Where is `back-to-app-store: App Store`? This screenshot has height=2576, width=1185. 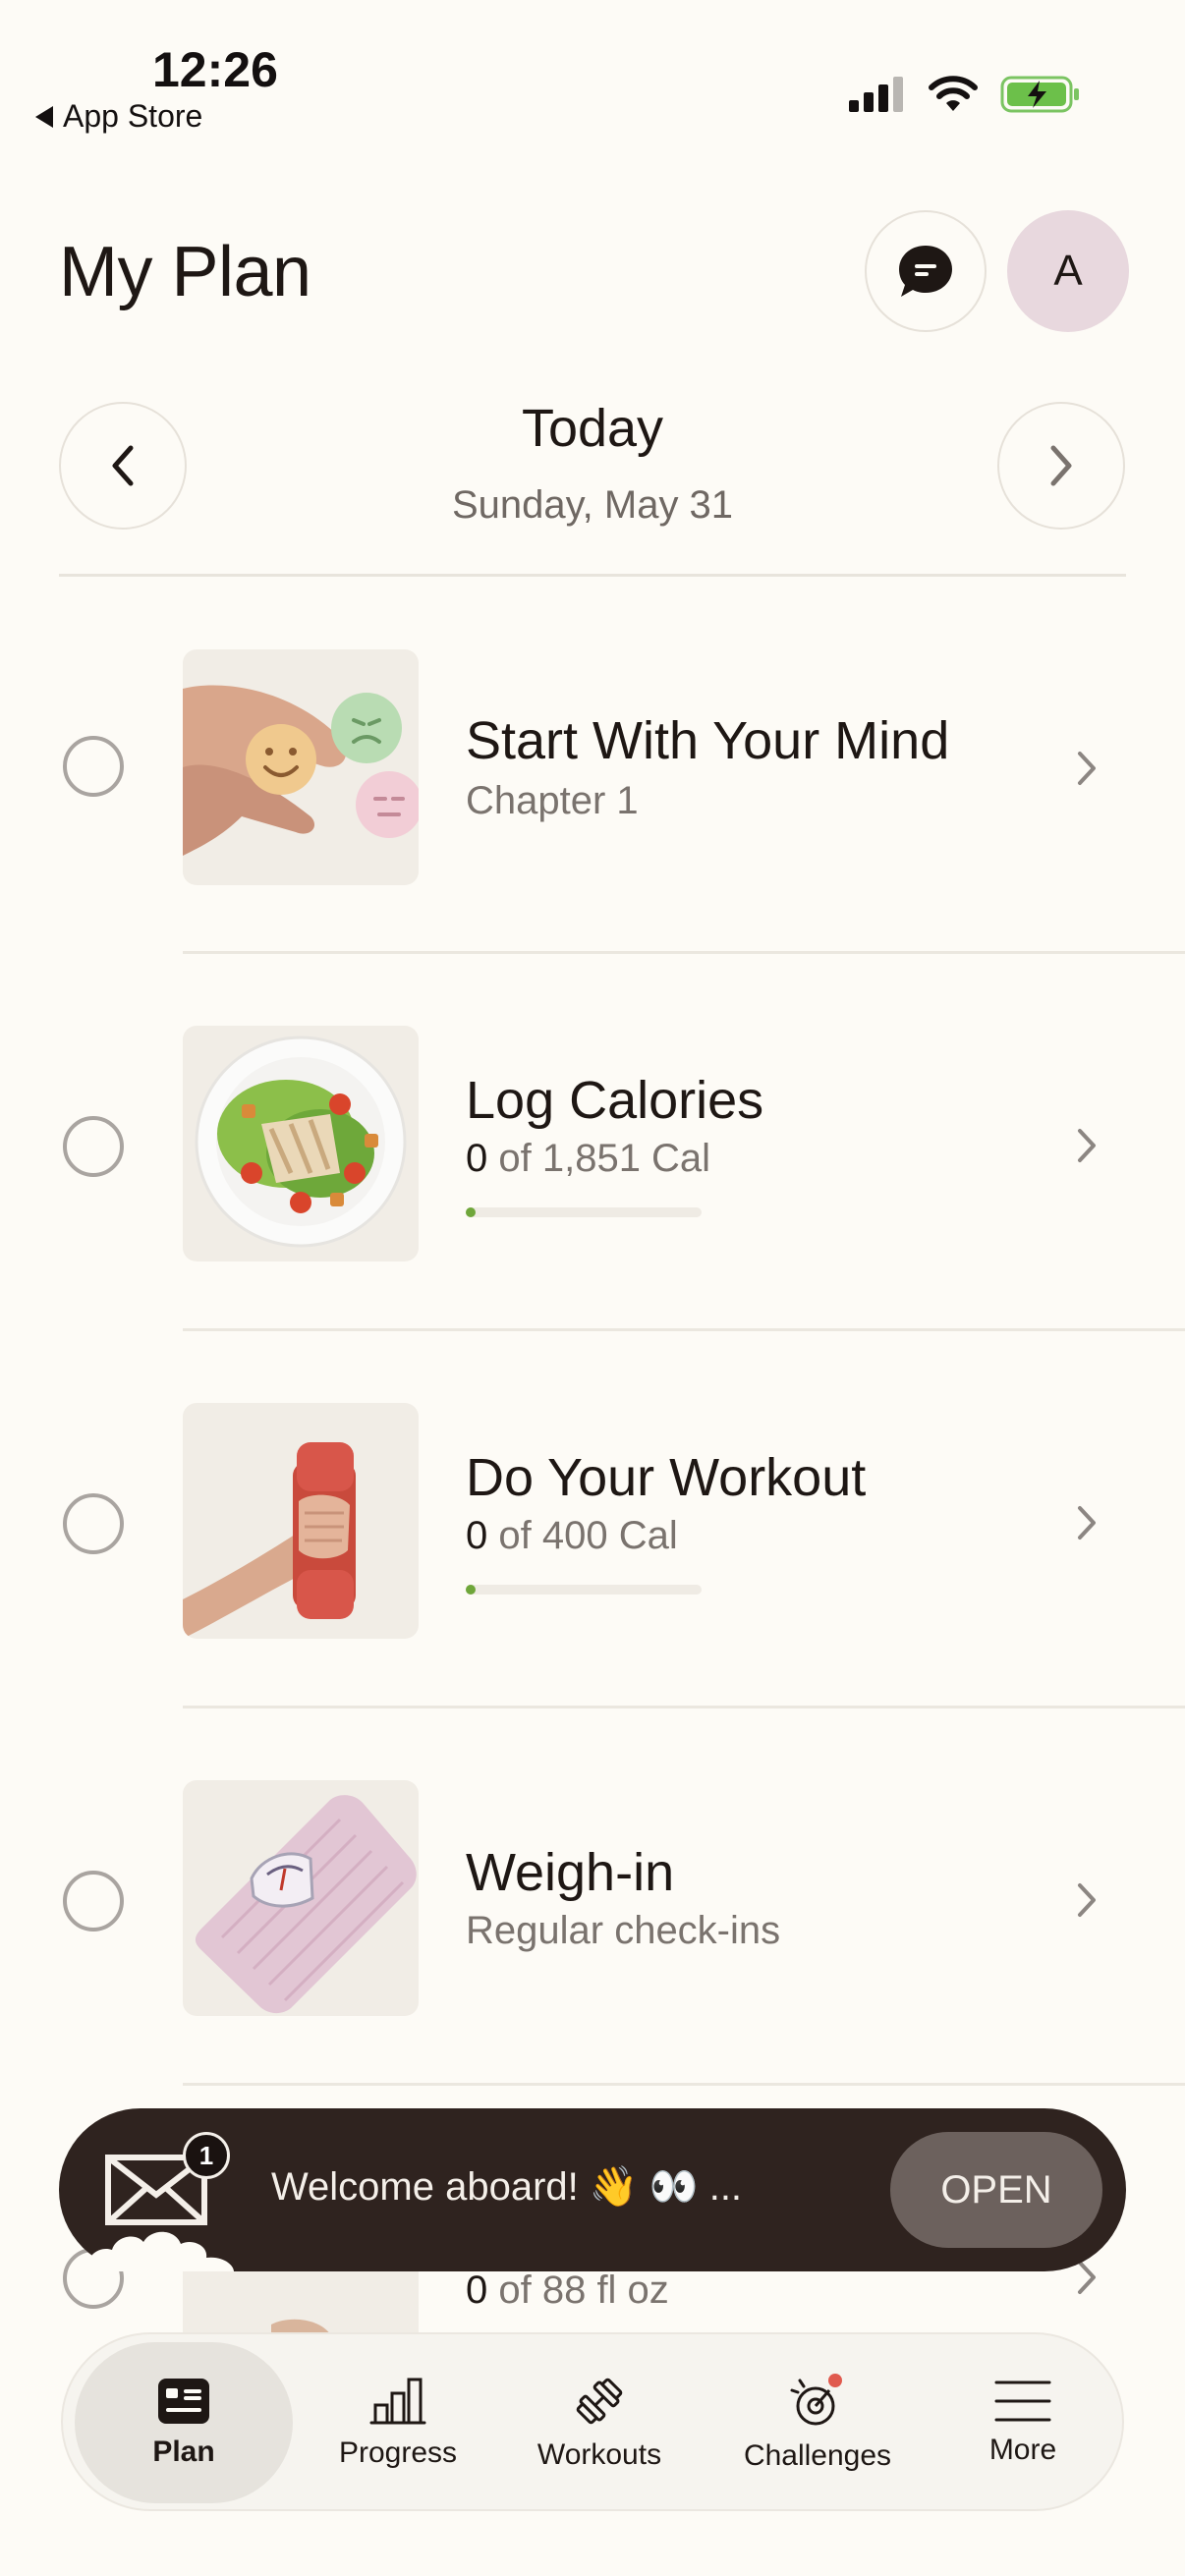 back-to-app-store: App Store is located at coordinates (119, 116).